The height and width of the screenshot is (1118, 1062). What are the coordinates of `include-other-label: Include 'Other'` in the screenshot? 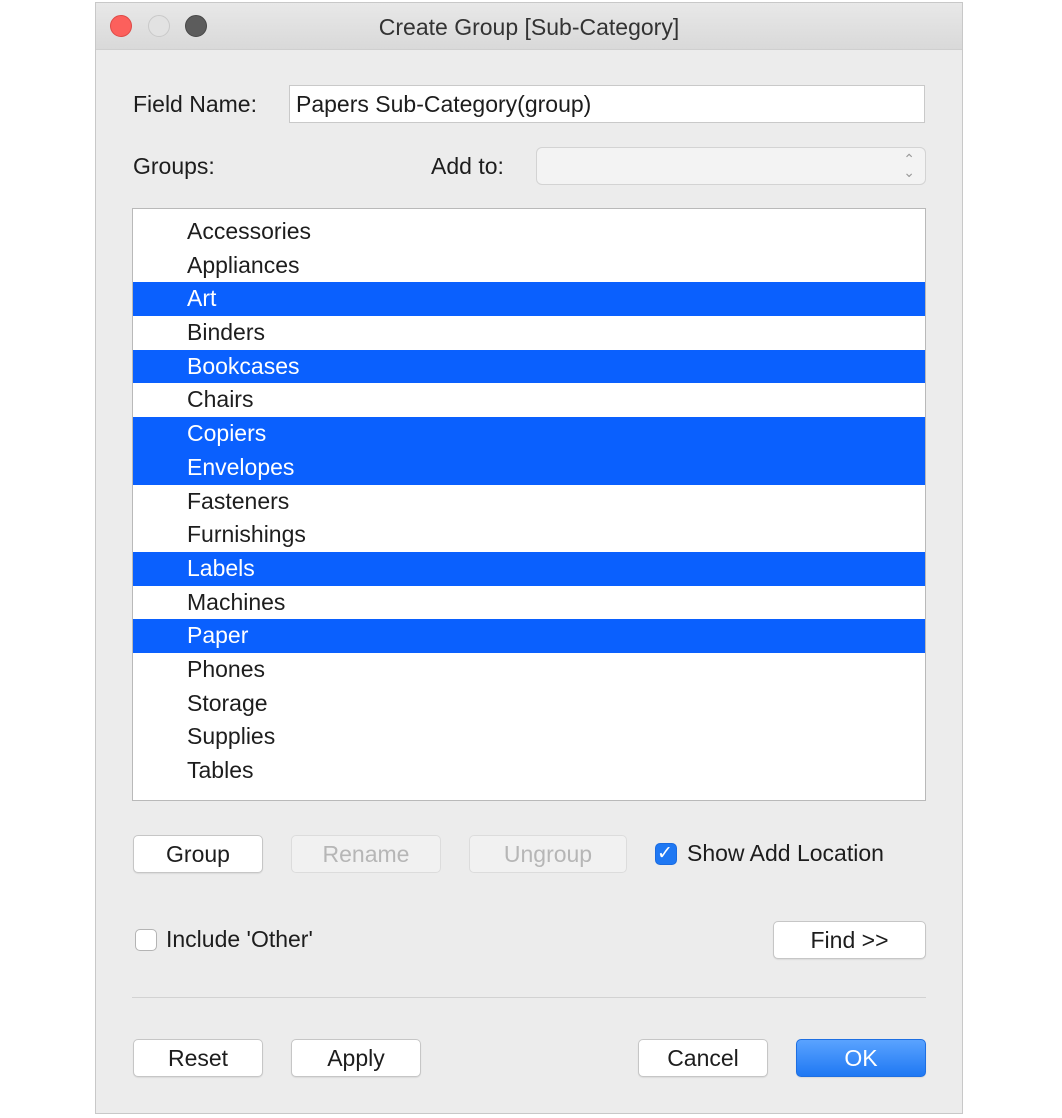 It's located at (239, 939).